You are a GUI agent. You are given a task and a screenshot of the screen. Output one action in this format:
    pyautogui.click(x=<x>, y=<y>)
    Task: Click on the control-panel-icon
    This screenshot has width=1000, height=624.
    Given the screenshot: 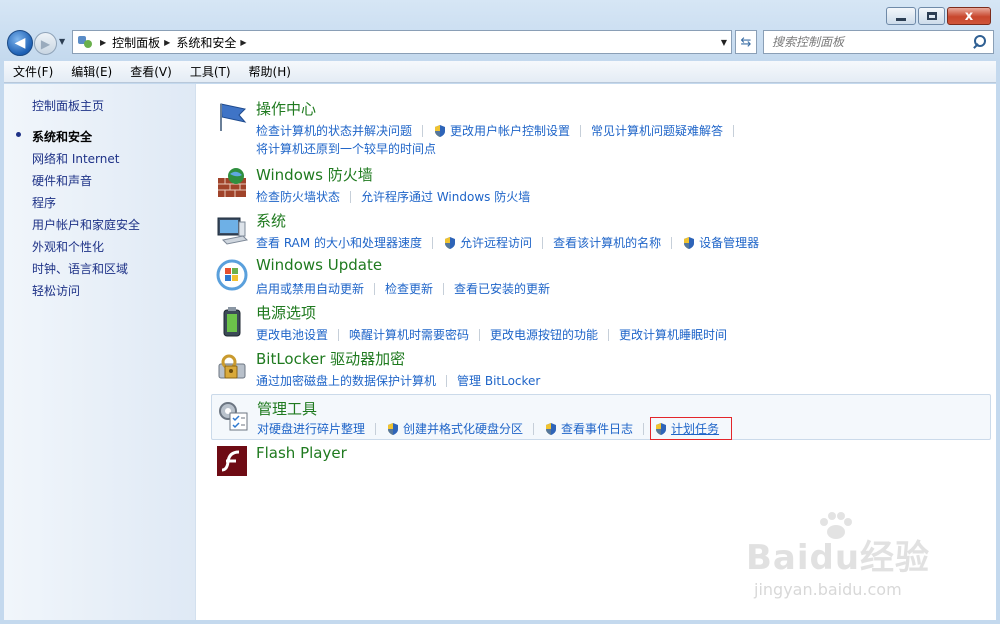 What is the action you would take?
    pyautogui.click(x=86, y=42)
    